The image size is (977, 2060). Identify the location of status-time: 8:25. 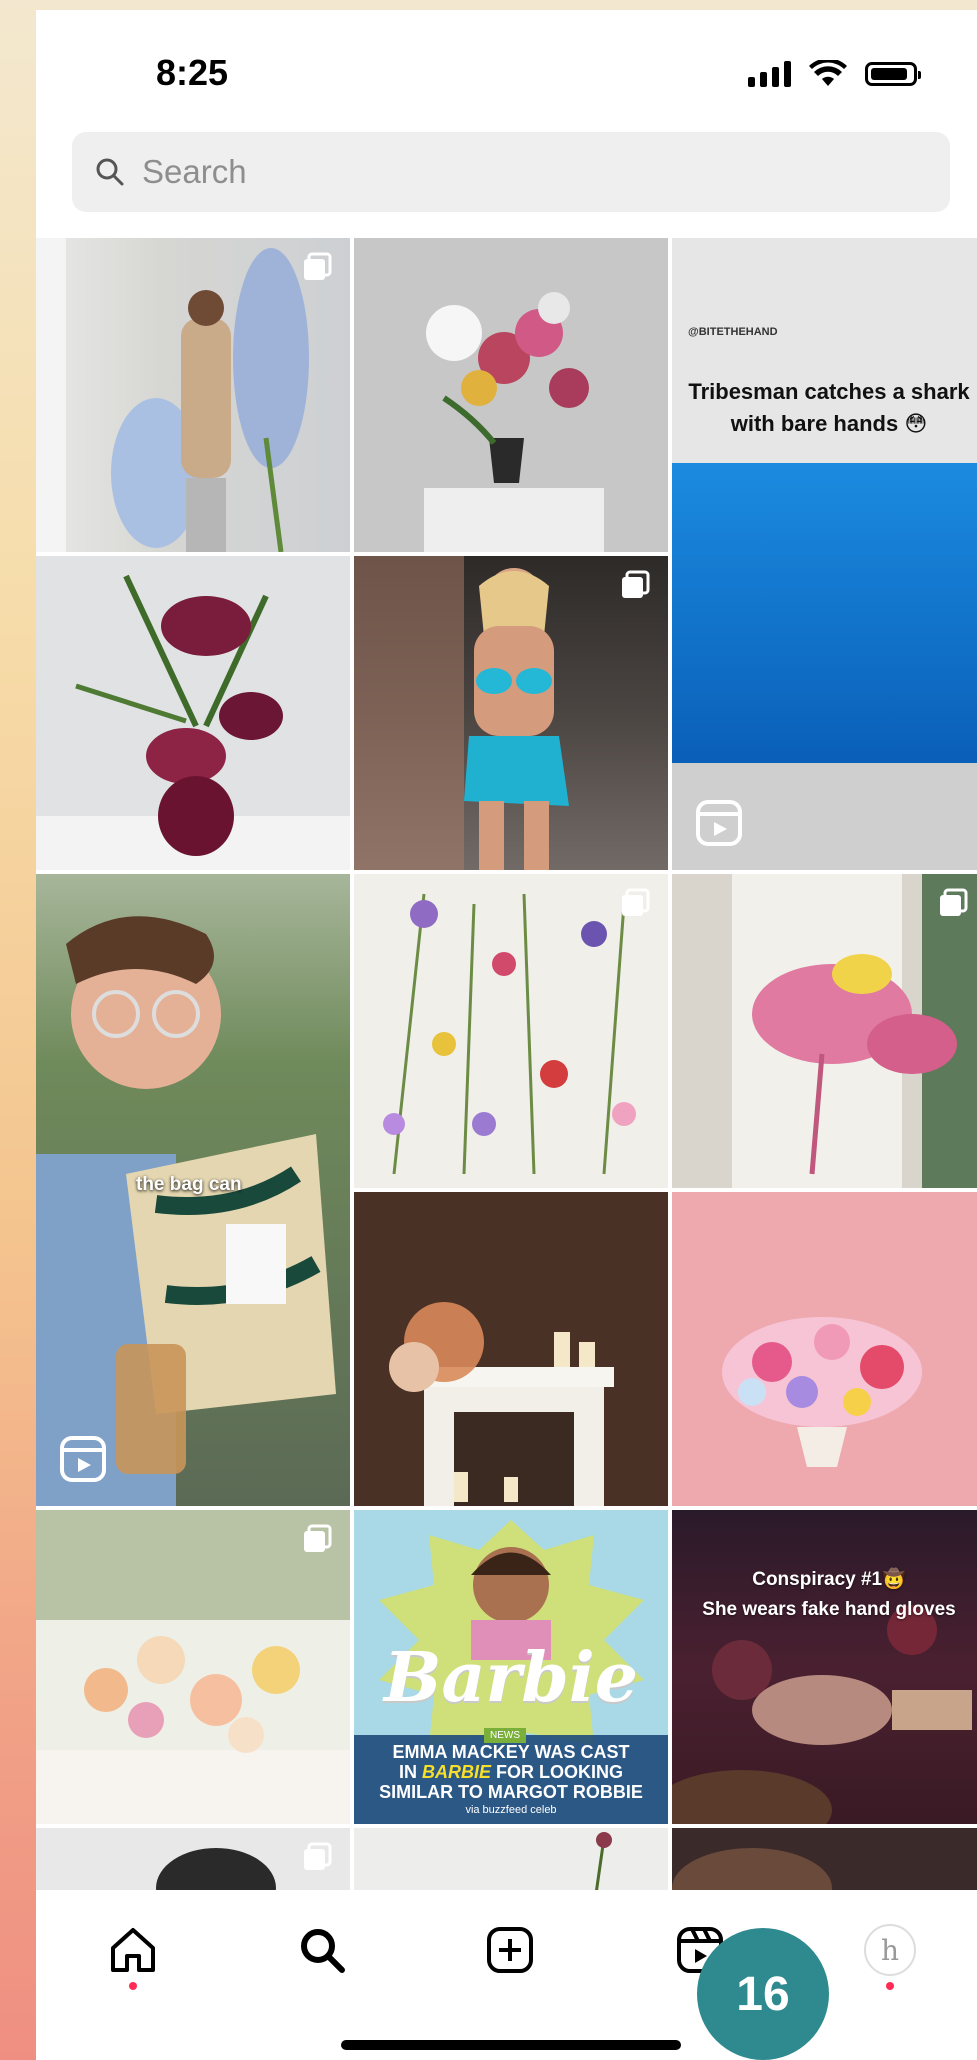
(192, 72).